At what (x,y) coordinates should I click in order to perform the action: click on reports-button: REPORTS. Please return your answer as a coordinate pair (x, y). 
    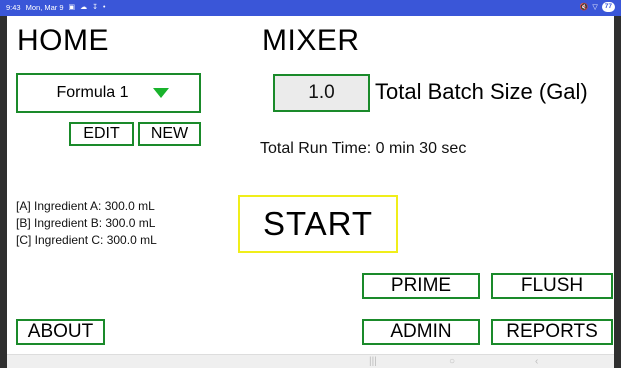
    Looking at the image, I should click on (552, 332).